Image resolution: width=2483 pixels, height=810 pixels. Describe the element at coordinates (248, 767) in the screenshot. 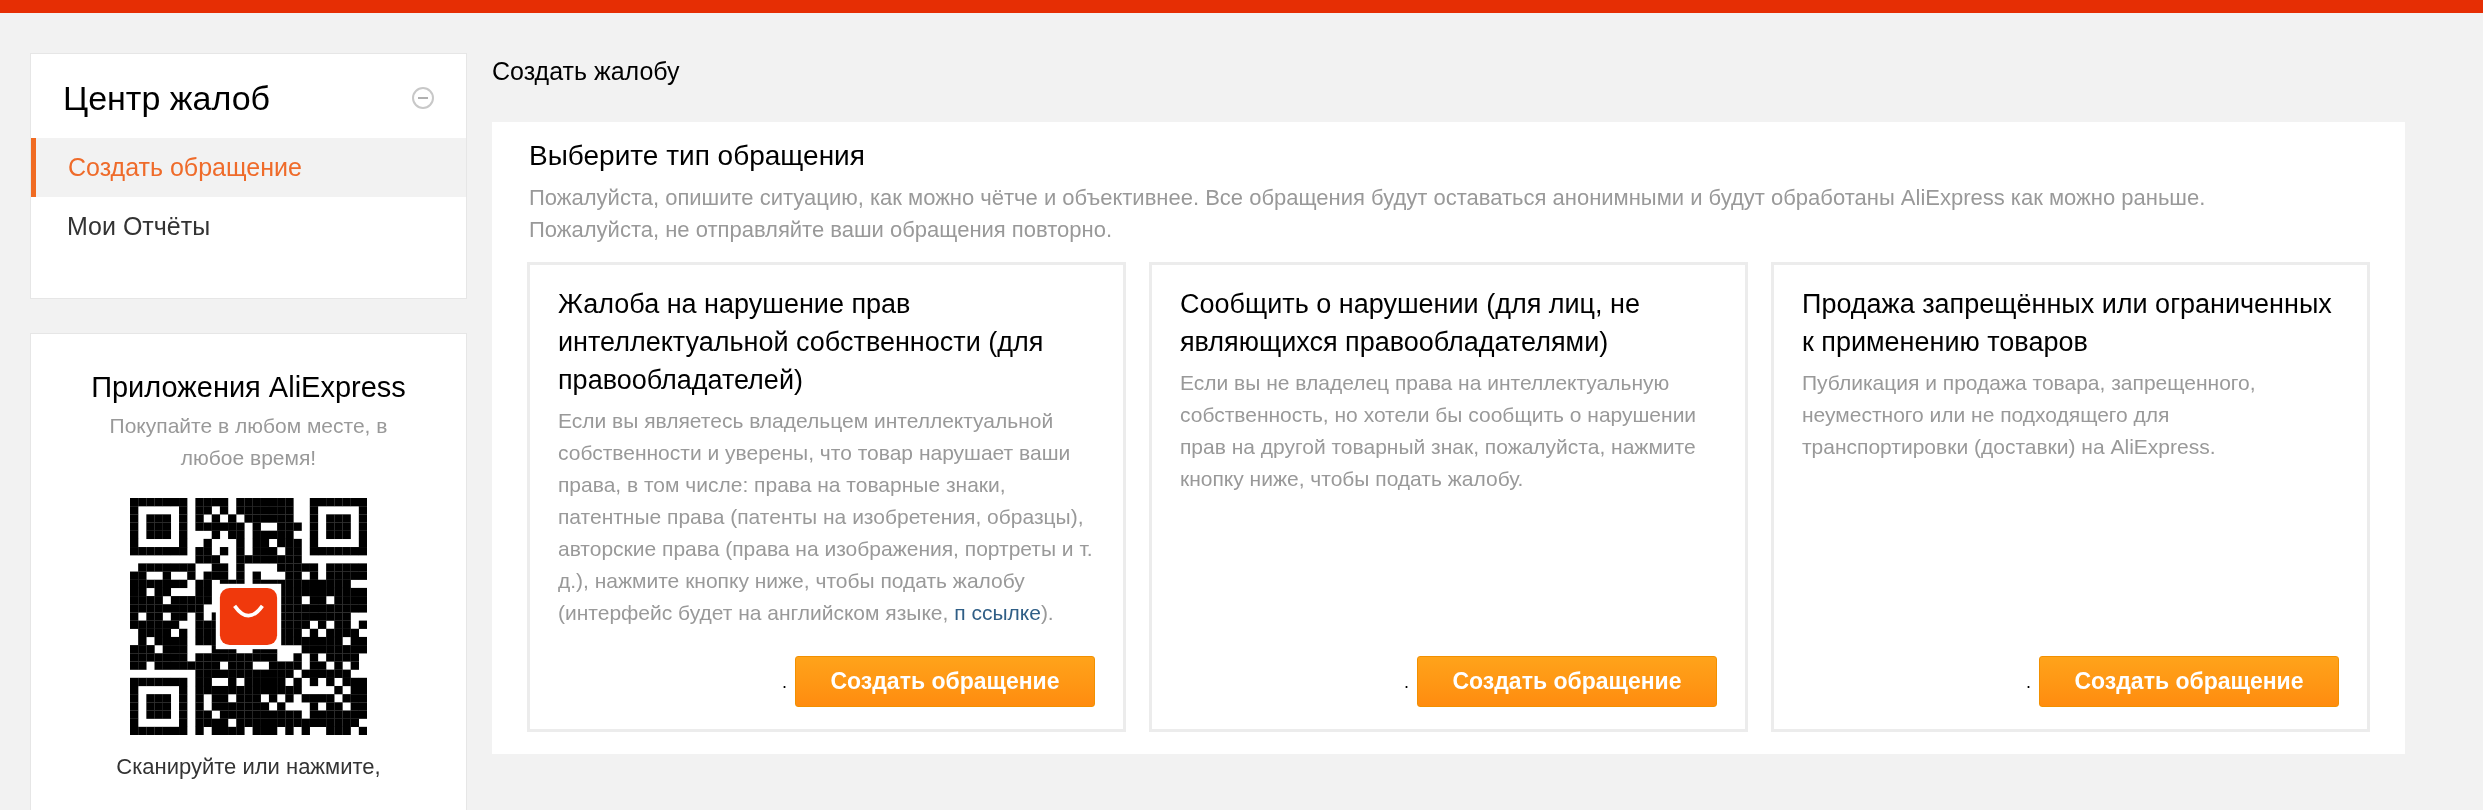

I see `app-promo-caption: Сканируйте или нажмите,` at that location.